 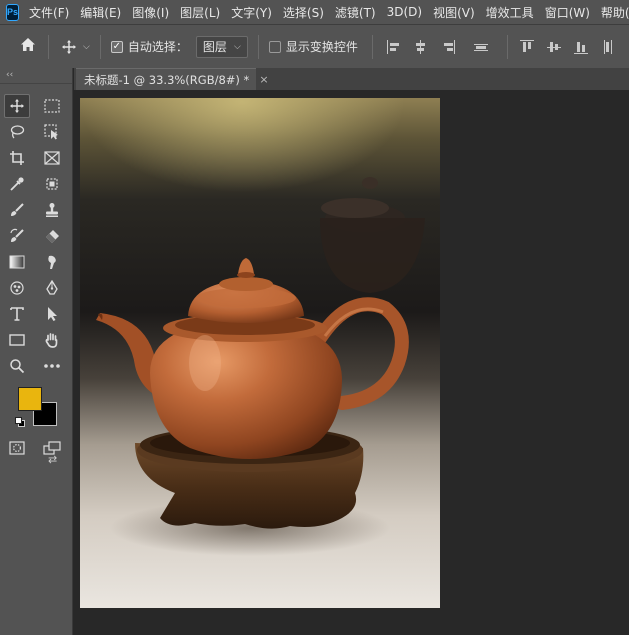 What do you see at coordinates (355, 12) in the screenshot?
I see `menu-filter: 滤镜(T)` at bounding box center [355, 12].